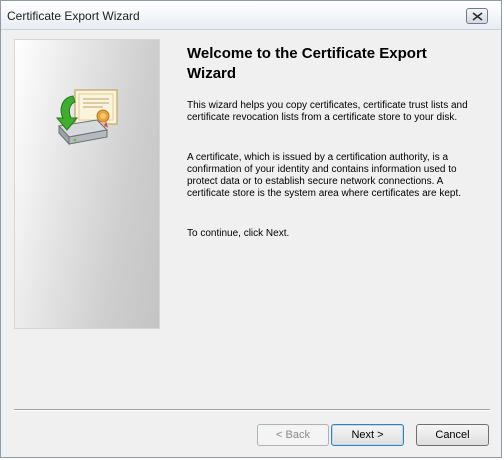 The image size is (504, 460). Describe the element at coordinates (307, 63) in the screenshot. I see `wizard-heading: Welcome to the Certificate Export Wizard` at that location.